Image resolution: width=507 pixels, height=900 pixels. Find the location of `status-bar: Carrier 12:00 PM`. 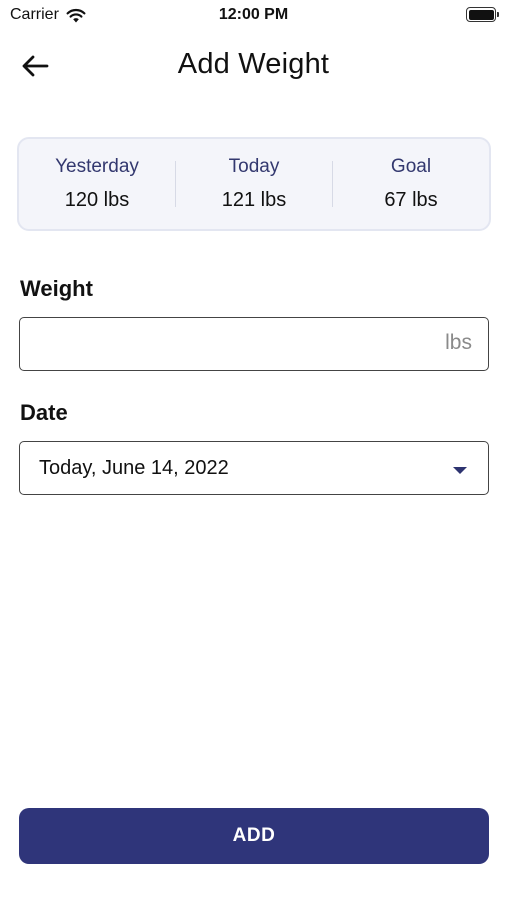

status-bar: Carrier 12:00 PM is located at coordinates (253, 15).